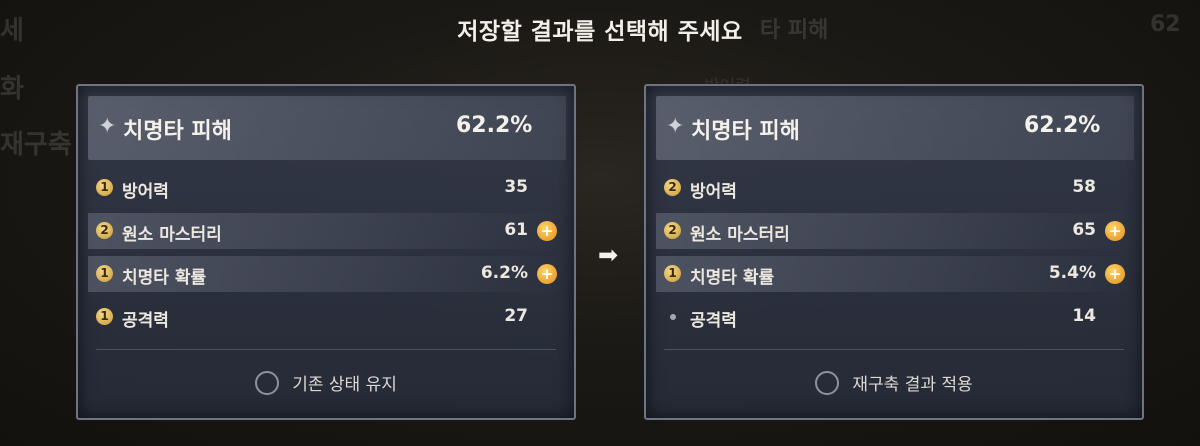 The height and width of the screenshot is (446, 1200). What do you see at coordinates (895, 274) in the screenshot?
I see `substat-row: 1 치명타 확률 5.4% +` at bounding box center [895, 274].